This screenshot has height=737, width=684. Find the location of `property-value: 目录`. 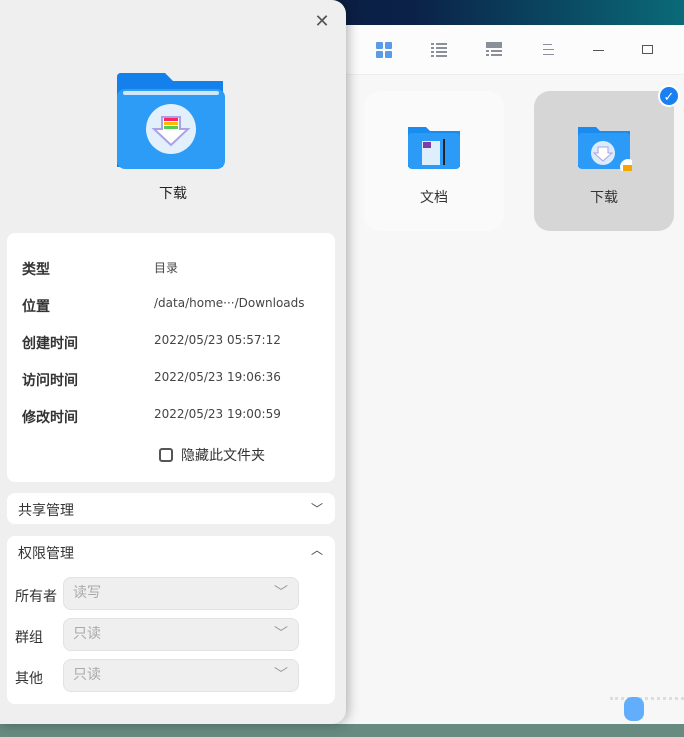

property-value: 目录 is located at coordinates (166, 268).